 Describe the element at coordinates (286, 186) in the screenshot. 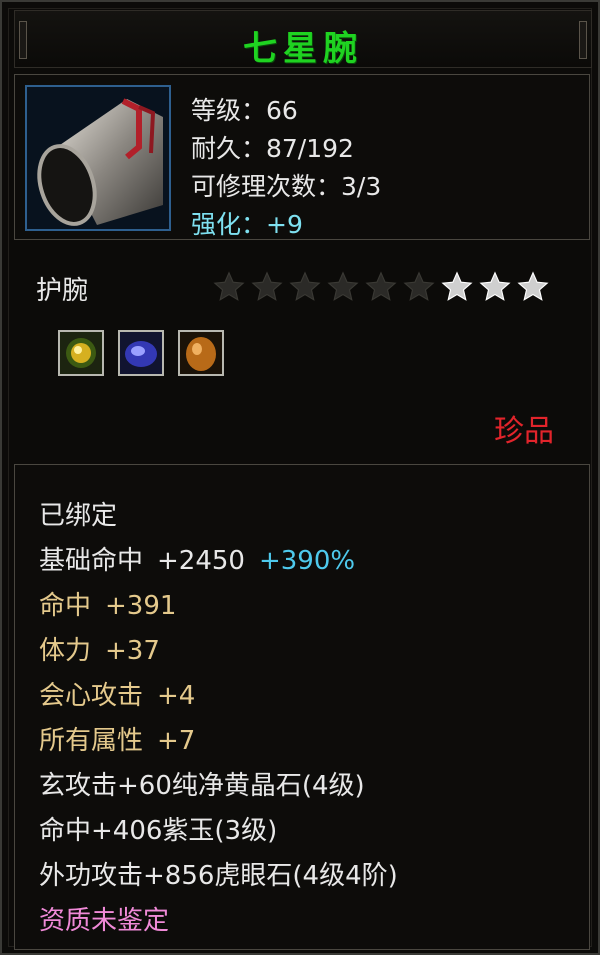

I see `repair-count-stat: 可修理次数：3/3` at that location.